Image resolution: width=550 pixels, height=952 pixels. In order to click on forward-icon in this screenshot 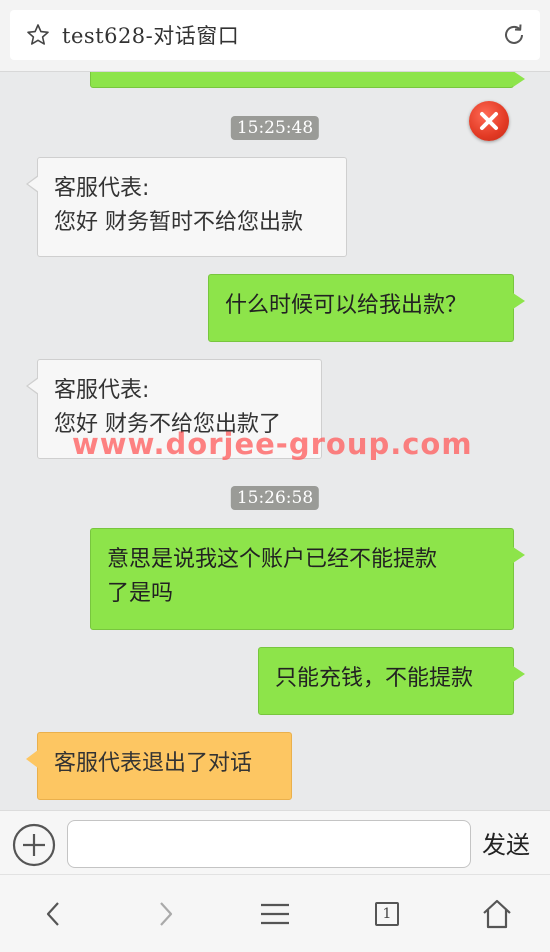, I will do `click(165, 914)`.